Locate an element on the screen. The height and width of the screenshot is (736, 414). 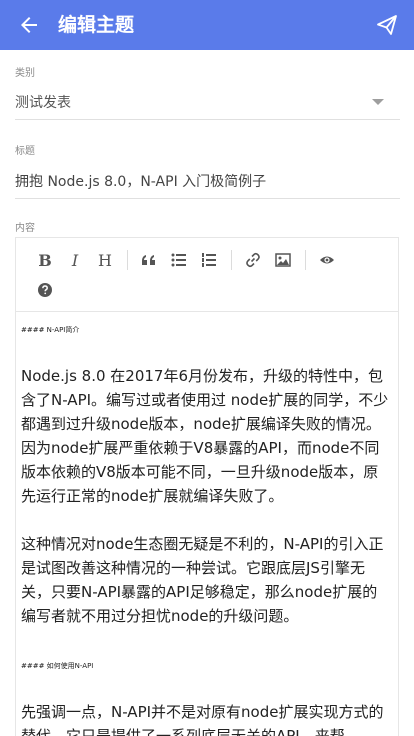
link-icon is located at coordinates (253, 260).